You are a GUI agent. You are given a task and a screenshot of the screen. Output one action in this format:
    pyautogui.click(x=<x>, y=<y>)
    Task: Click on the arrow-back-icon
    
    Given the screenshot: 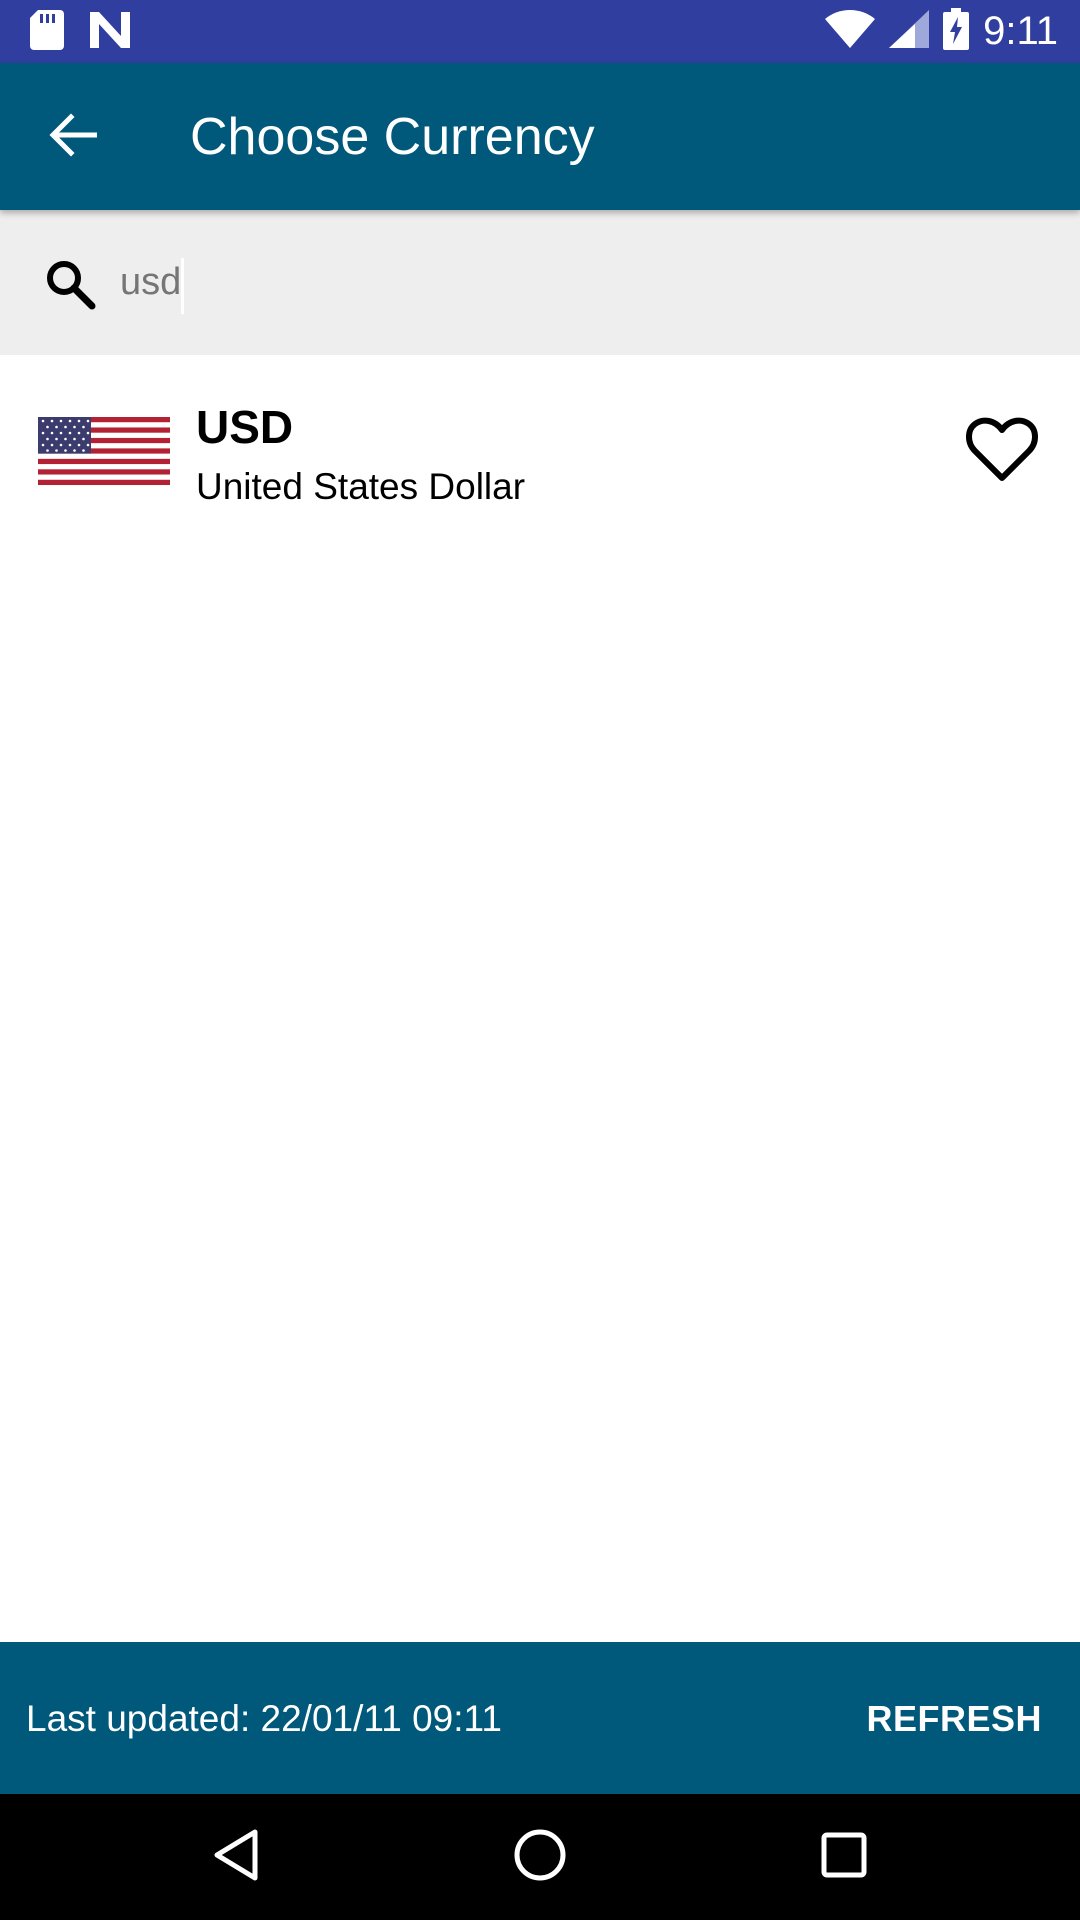 What is the action you would take?
    pyautogui.click(x=73, y=137)
    